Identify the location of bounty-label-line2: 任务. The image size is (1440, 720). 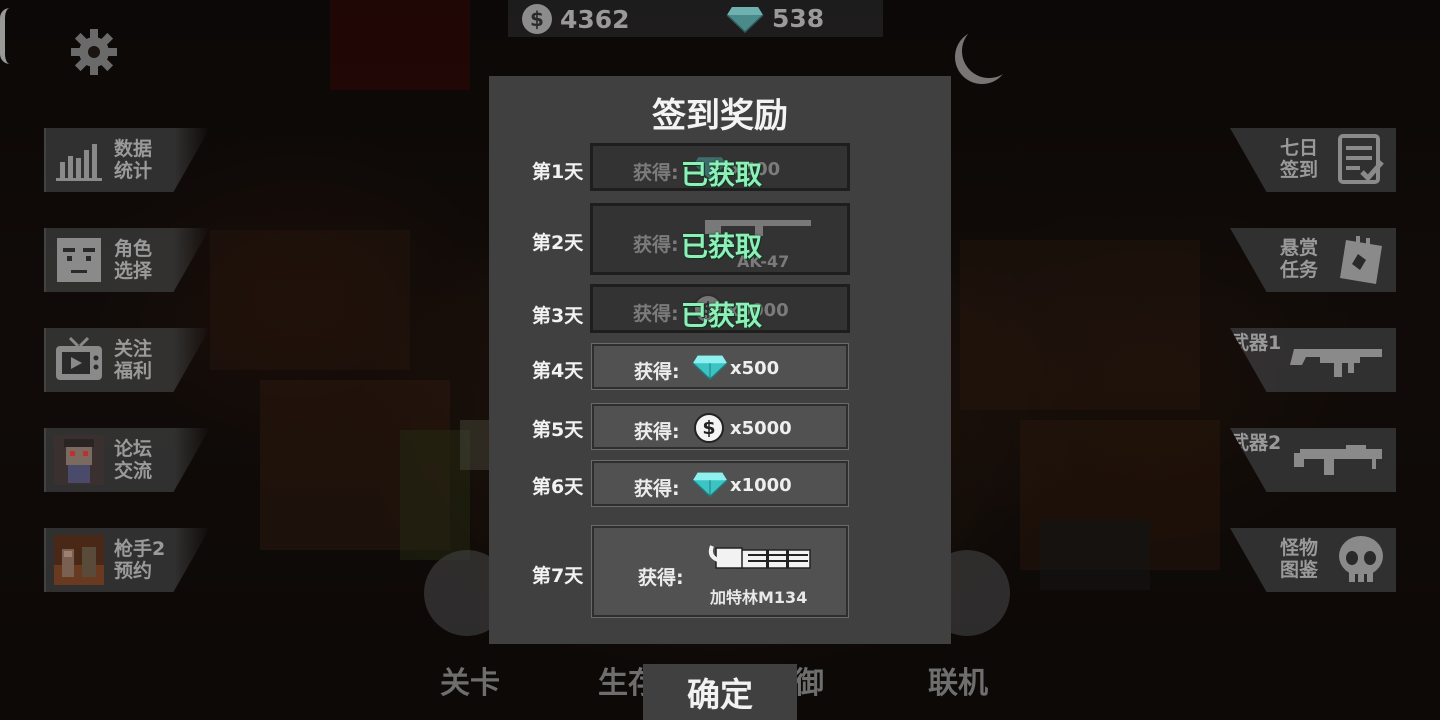
(1298, 270).